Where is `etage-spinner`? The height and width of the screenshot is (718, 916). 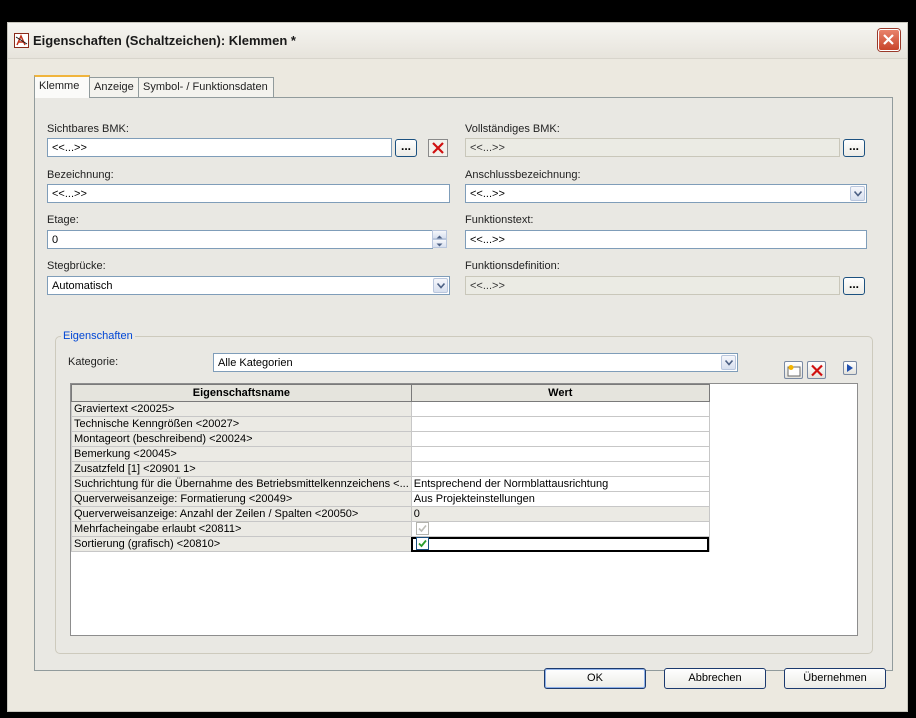 etage-spinner is located at coordinates (439, 239).